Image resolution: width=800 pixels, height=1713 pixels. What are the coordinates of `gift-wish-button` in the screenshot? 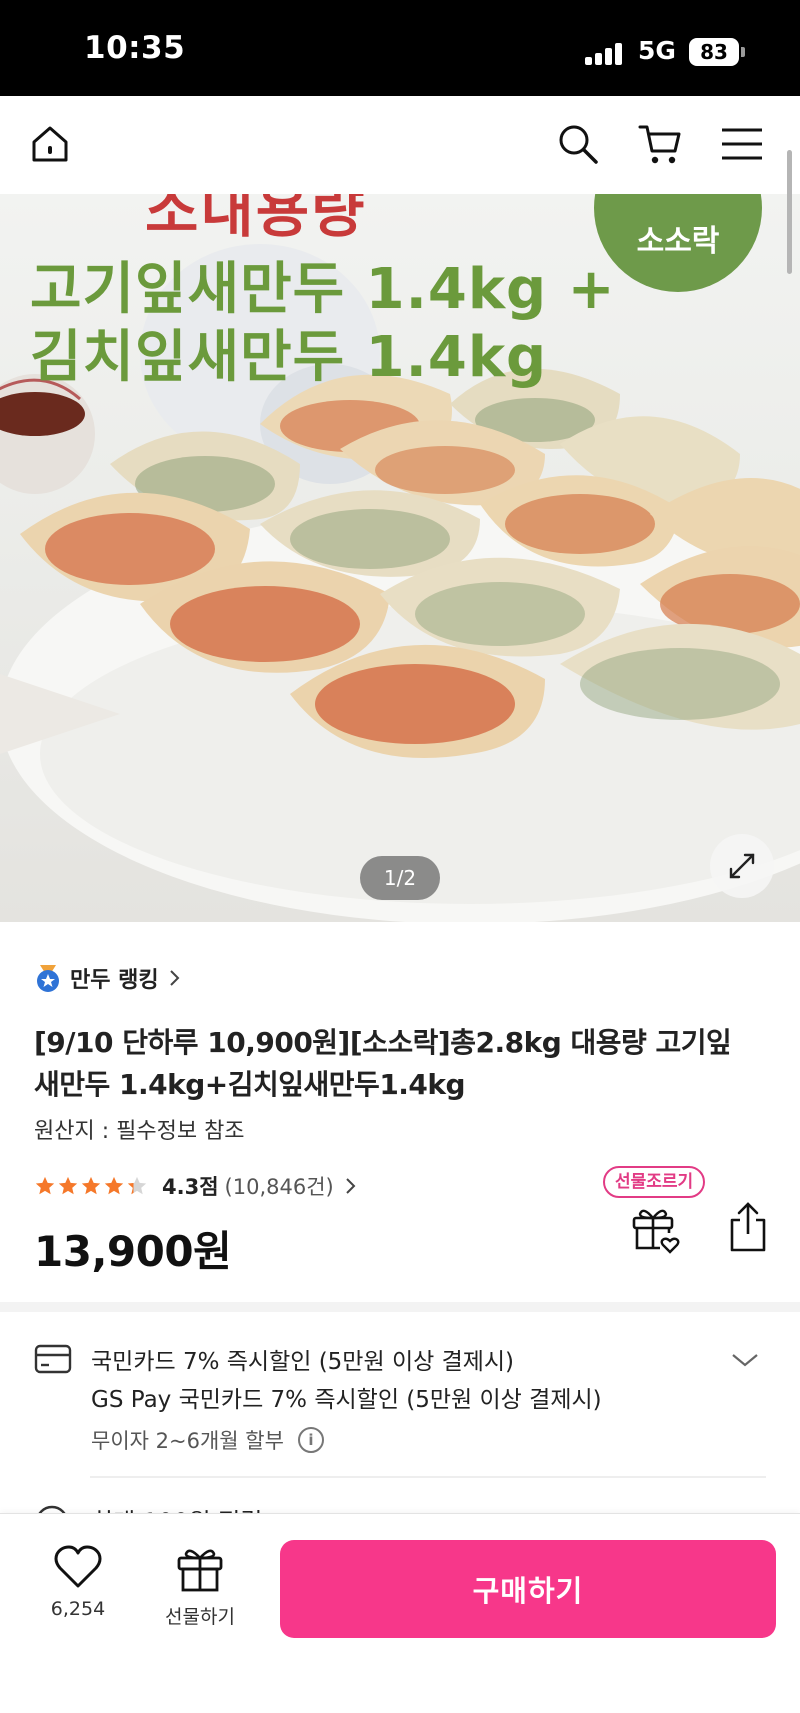 It's located at (655, 1229).